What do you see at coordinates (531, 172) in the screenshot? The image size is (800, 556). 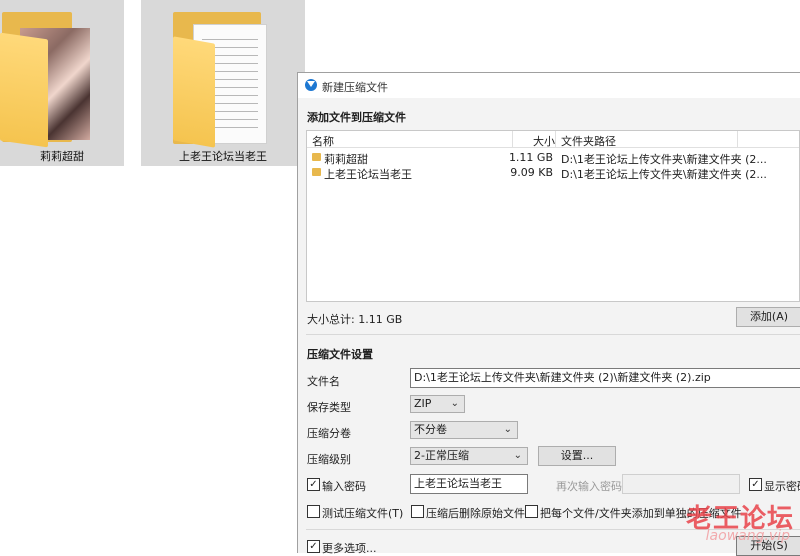 I see `file-size: 9.09 KB` at bounding box center [531, 172].